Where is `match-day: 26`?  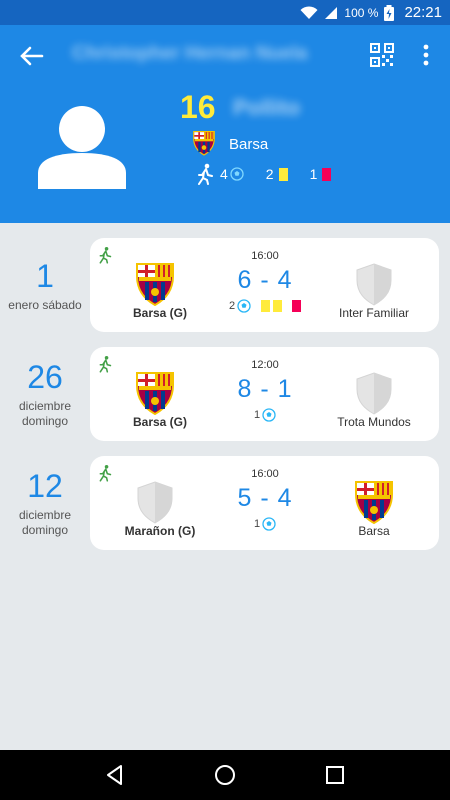
match-day: 26 is located at coordinates (45, 377).